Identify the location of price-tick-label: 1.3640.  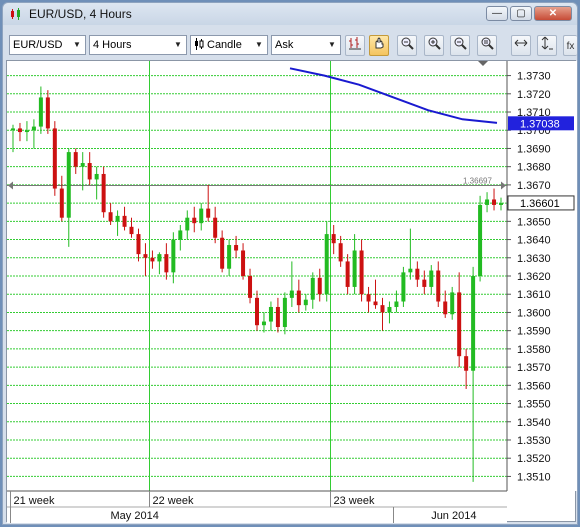
(534, 241).